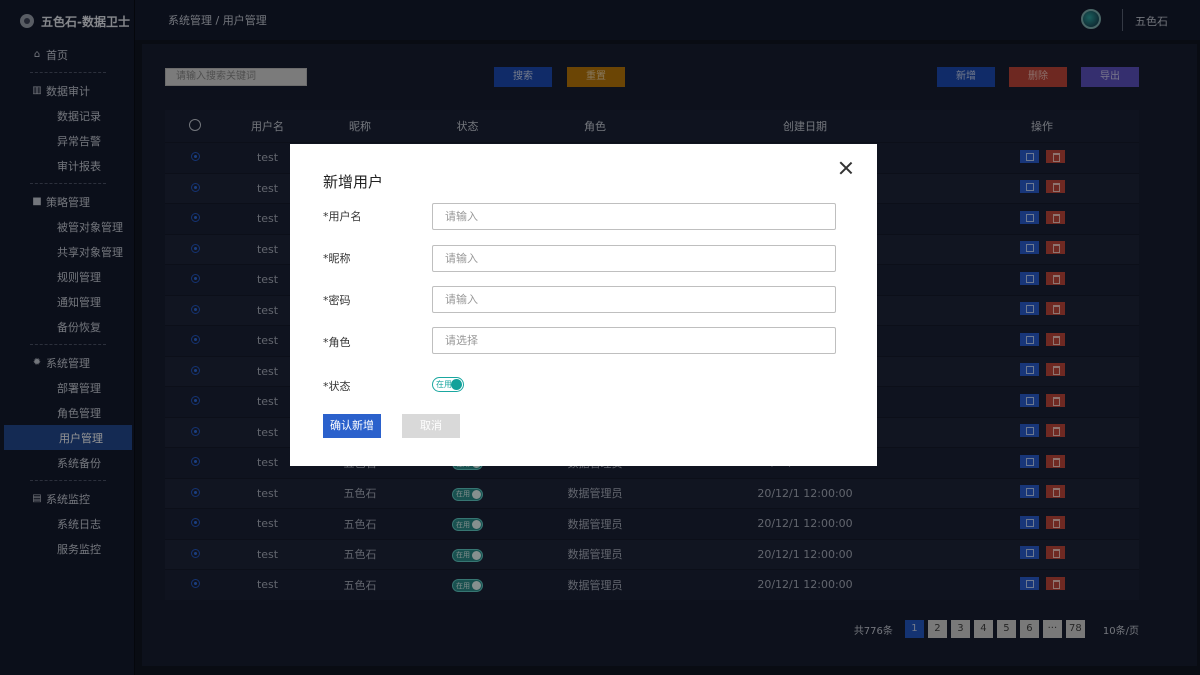 The image size is (1200, 675). Describe the element at coordinates (342, 216) in the screenshot. I see `username-label: *用户名` at that location.